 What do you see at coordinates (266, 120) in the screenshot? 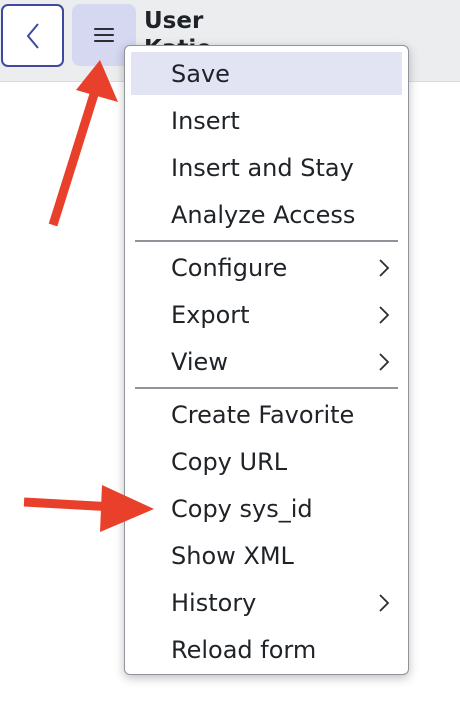
I see `menu-item-insert: Insert` at bounding box center [266, 120].